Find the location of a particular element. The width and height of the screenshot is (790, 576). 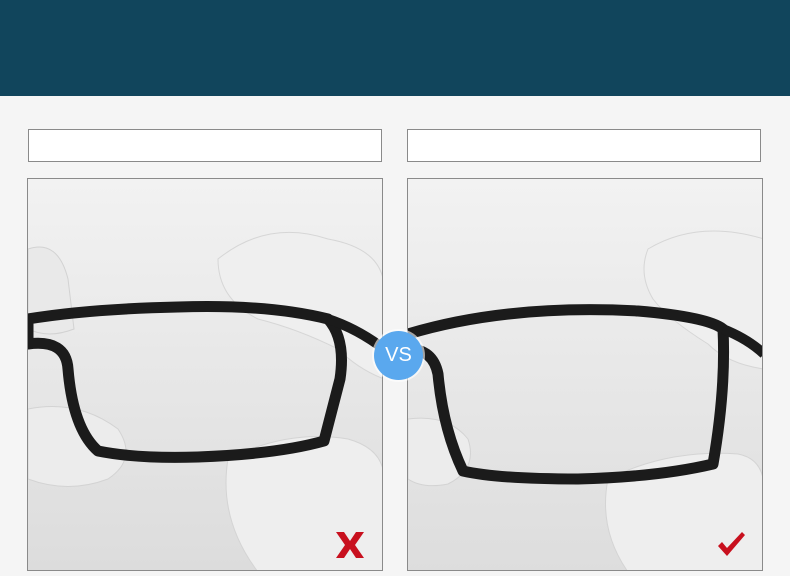

cross-icon is located at coordinates (350, 545).